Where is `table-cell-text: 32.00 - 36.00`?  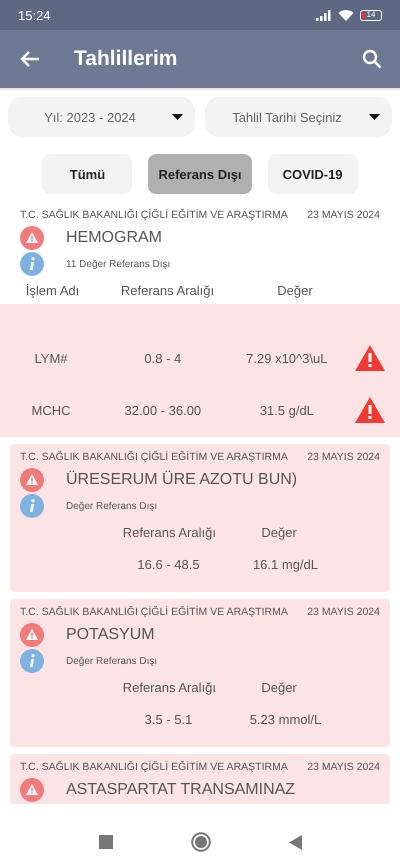
table-cell-text: 32.00 - 36.00 is located at coordinates (163, 410).